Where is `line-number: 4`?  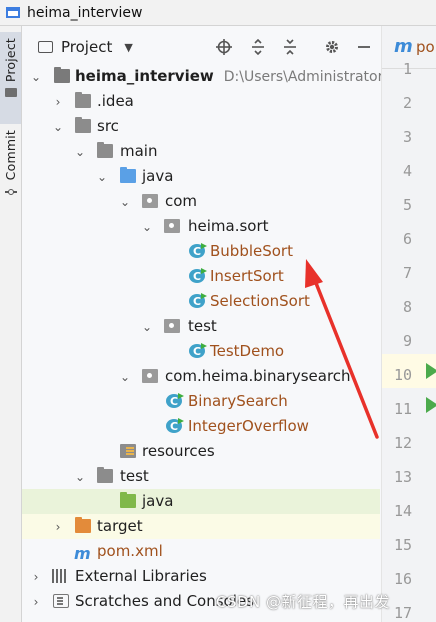
line-number: 4 is located at coordinates (407, 171).